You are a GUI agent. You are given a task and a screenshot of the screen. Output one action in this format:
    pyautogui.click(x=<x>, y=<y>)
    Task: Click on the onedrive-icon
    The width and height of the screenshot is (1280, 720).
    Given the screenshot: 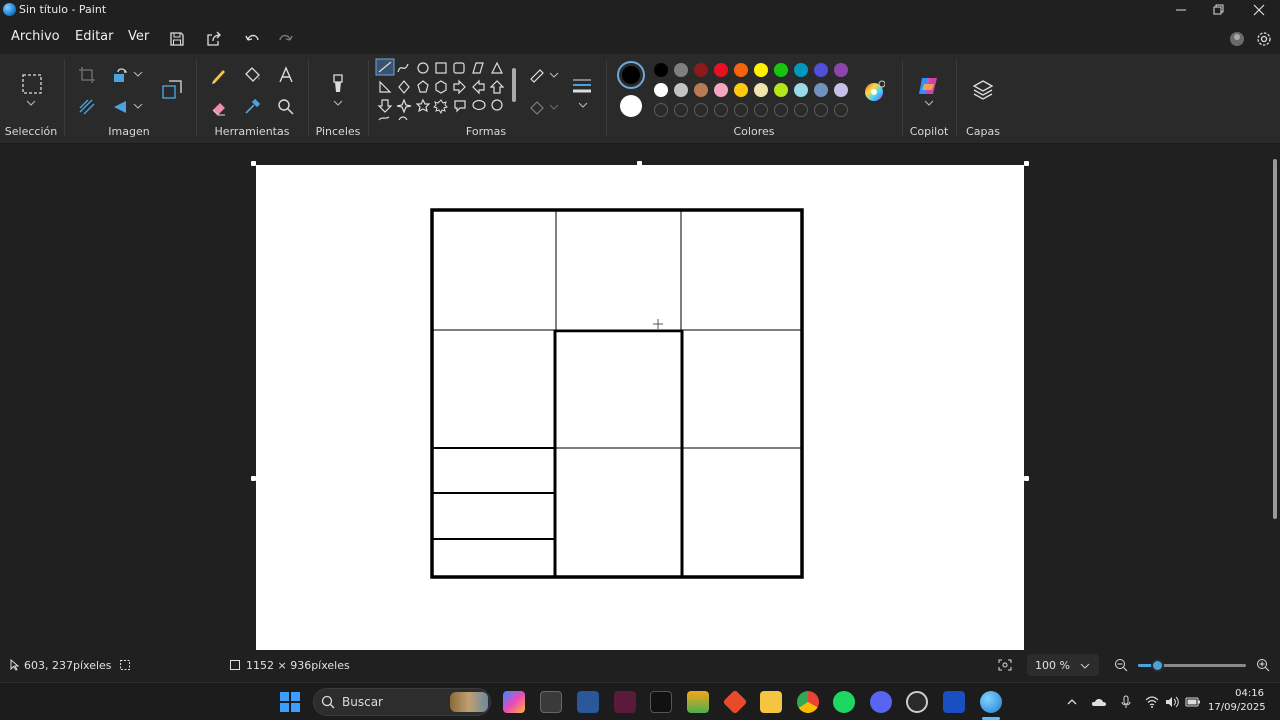 What is the action you would take?
    pyautogui.click(x=1099, y=702)
    